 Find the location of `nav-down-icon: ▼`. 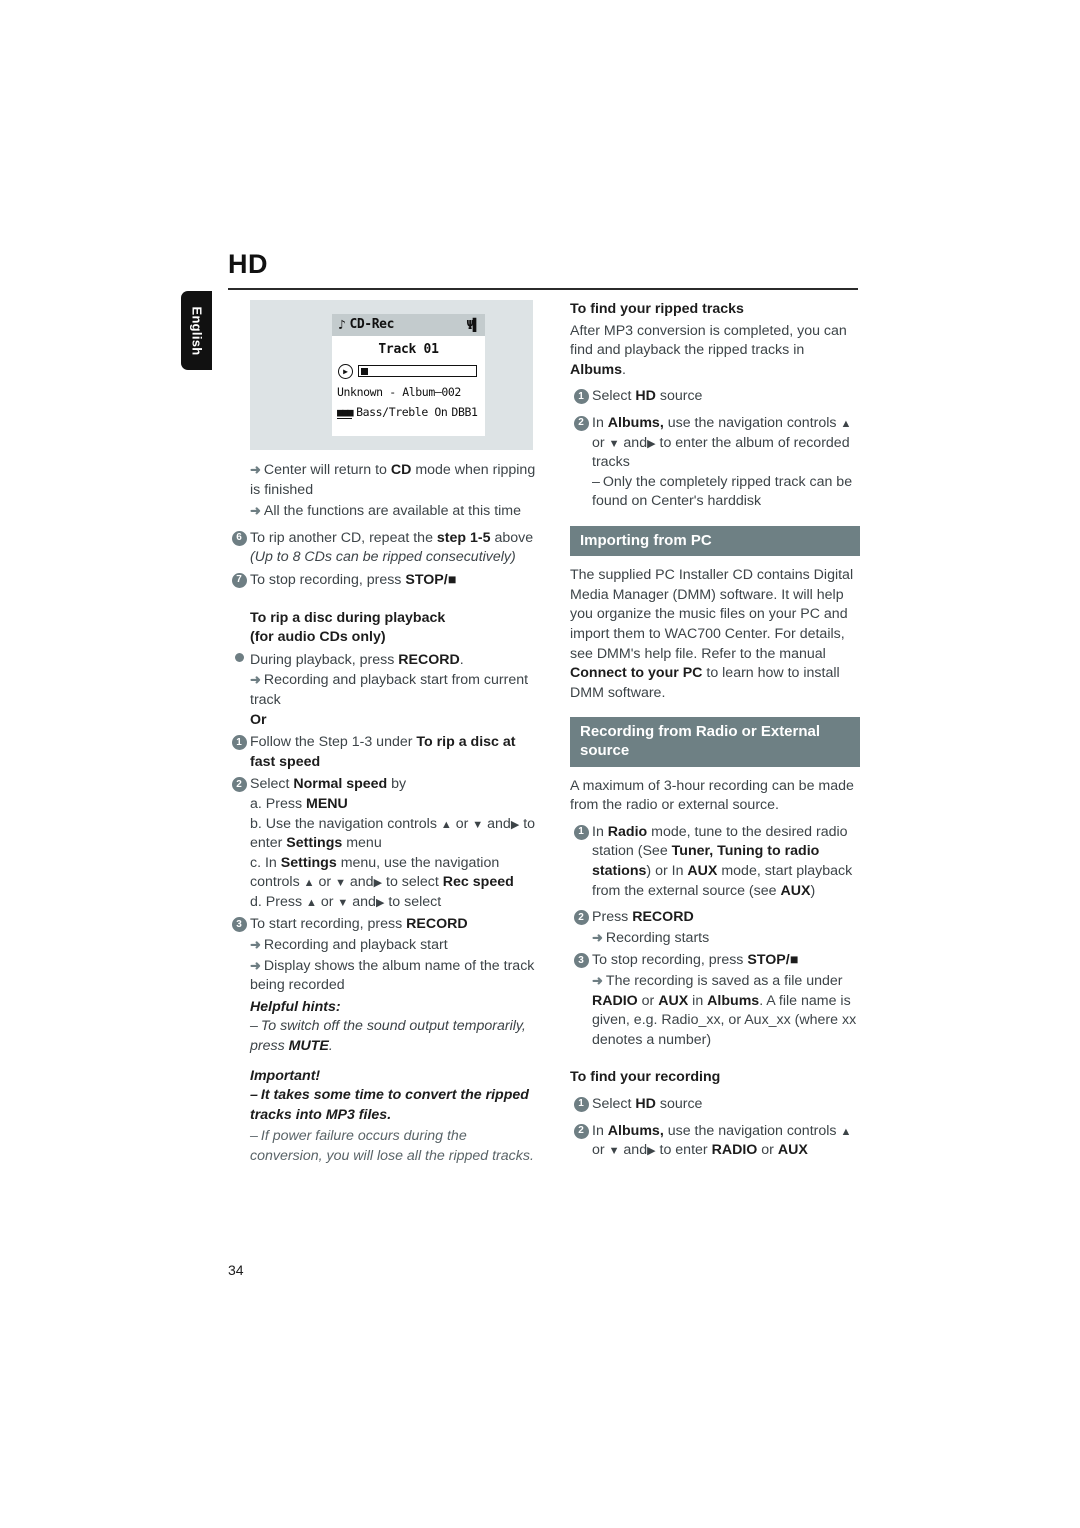

nav-down-icon: ▼ is located at coordinates (614, 443).